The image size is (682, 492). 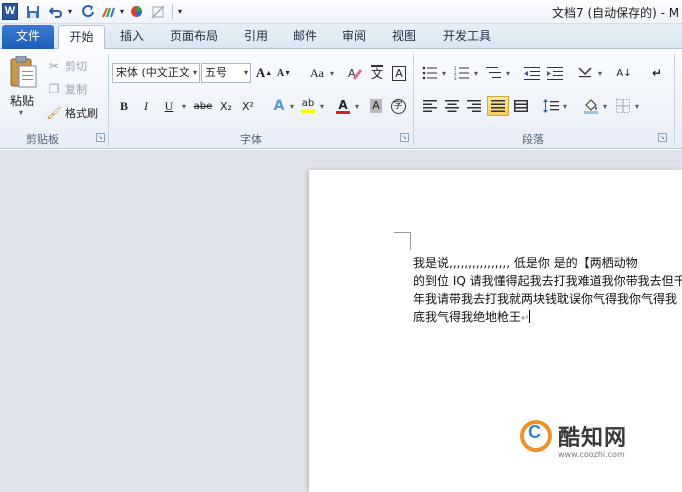 I want to click on undo-dropdown-icon: ▾, so click(x=70, y=11).